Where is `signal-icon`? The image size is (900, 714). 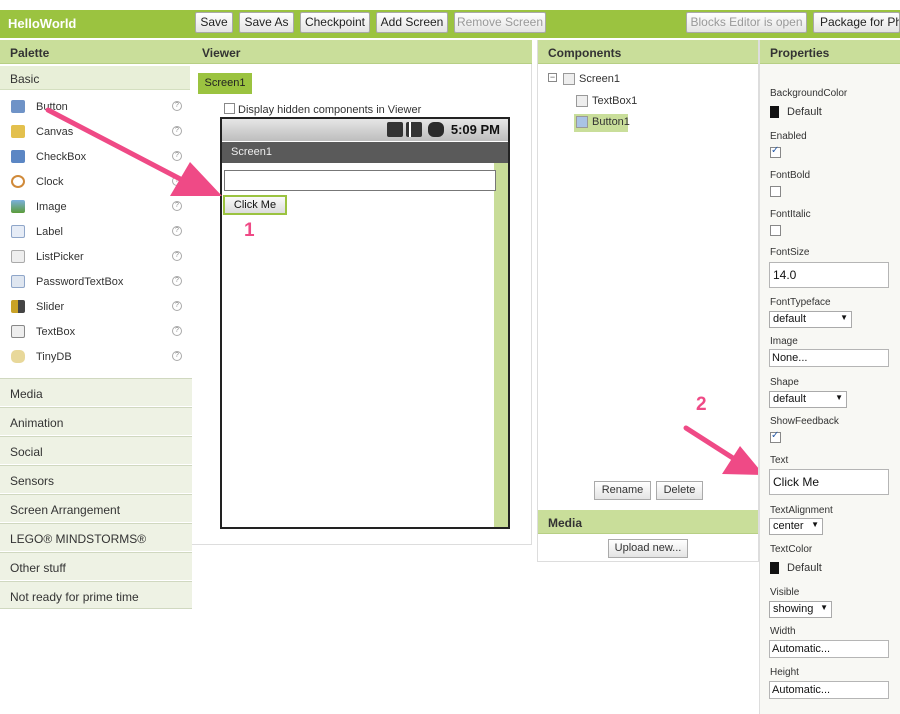 signal-icon is located at coordinates (414, 129).